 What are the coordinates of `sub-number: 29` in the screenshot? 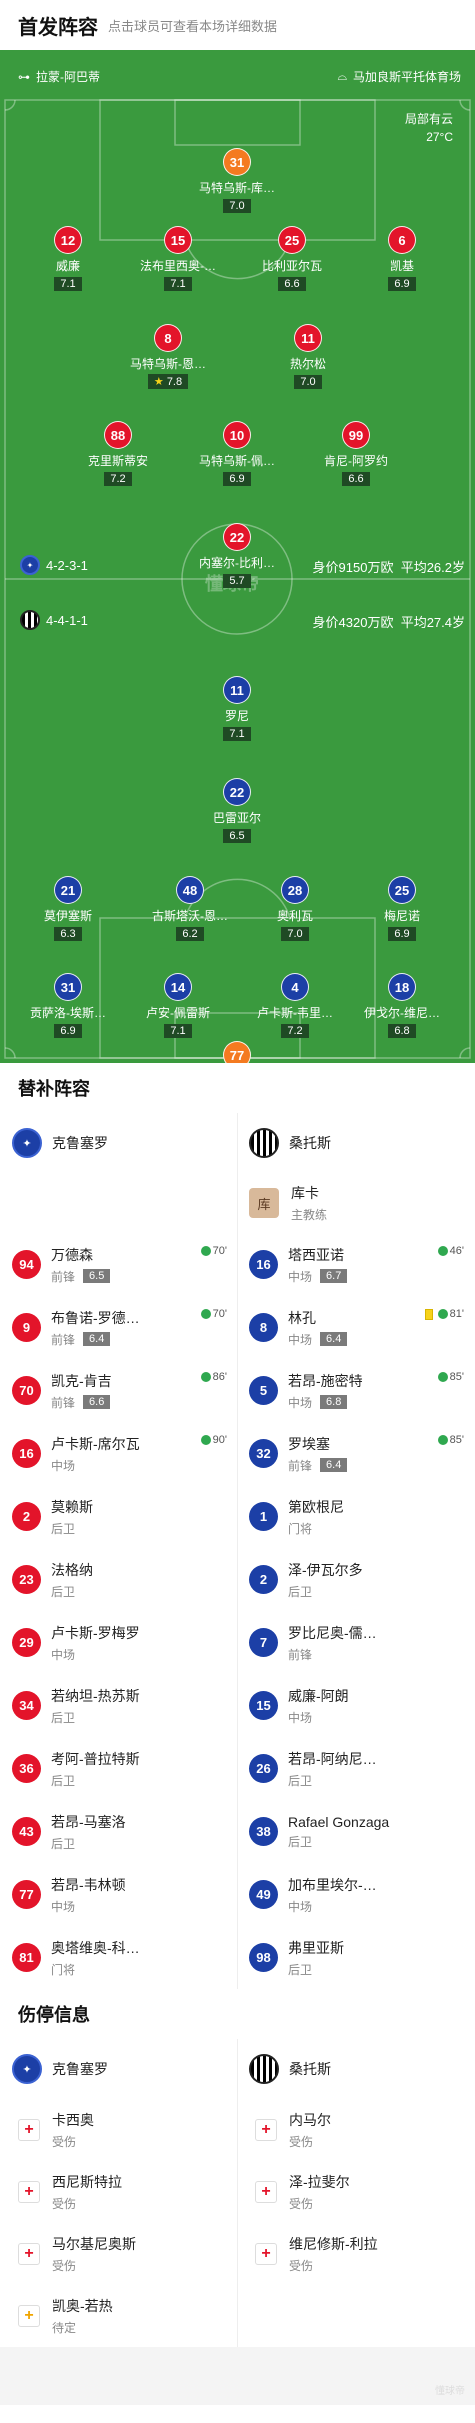 It's located at (26, 1642).